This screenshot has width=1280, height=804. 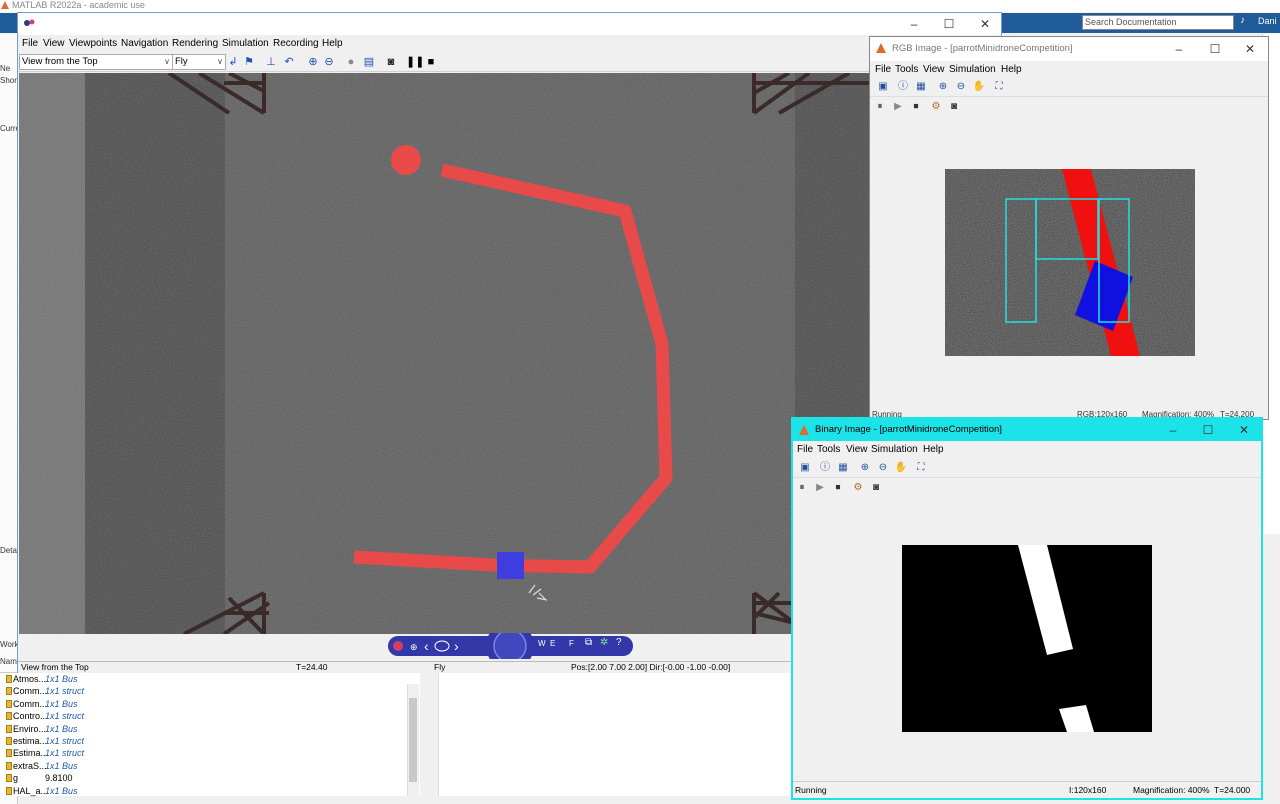 I want to click on workspace-row: extraS... 1x1 Bus, so click(x=211, y=766).